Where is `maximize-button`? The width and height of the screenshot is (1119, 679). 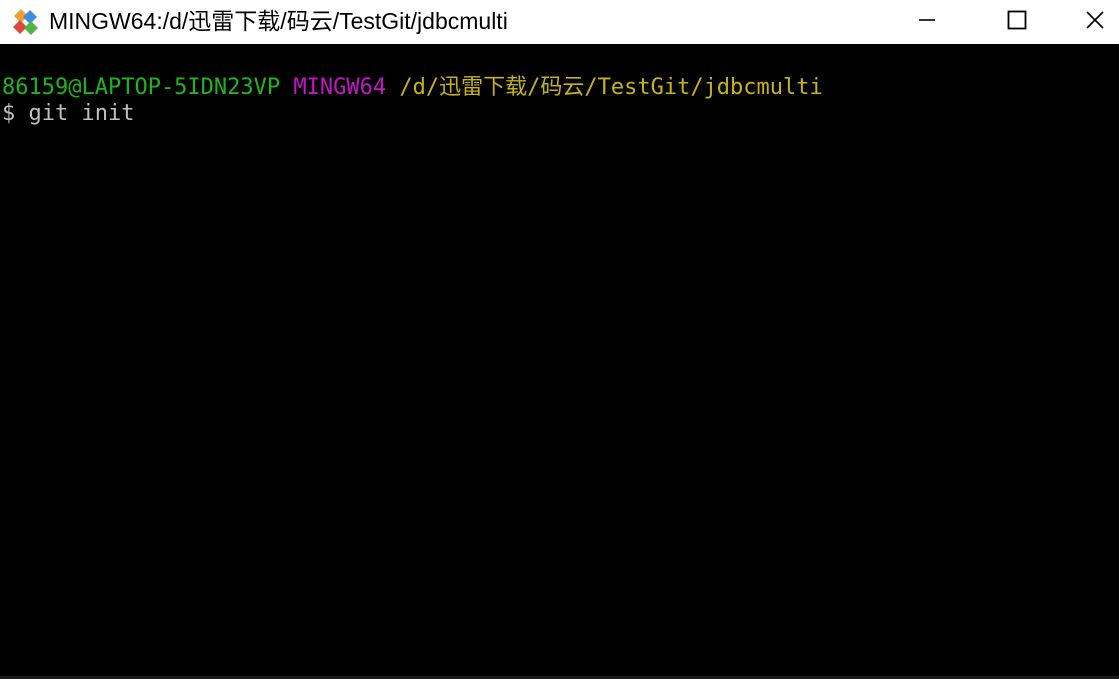
maximize-button is located at coordinates (1017, 22).